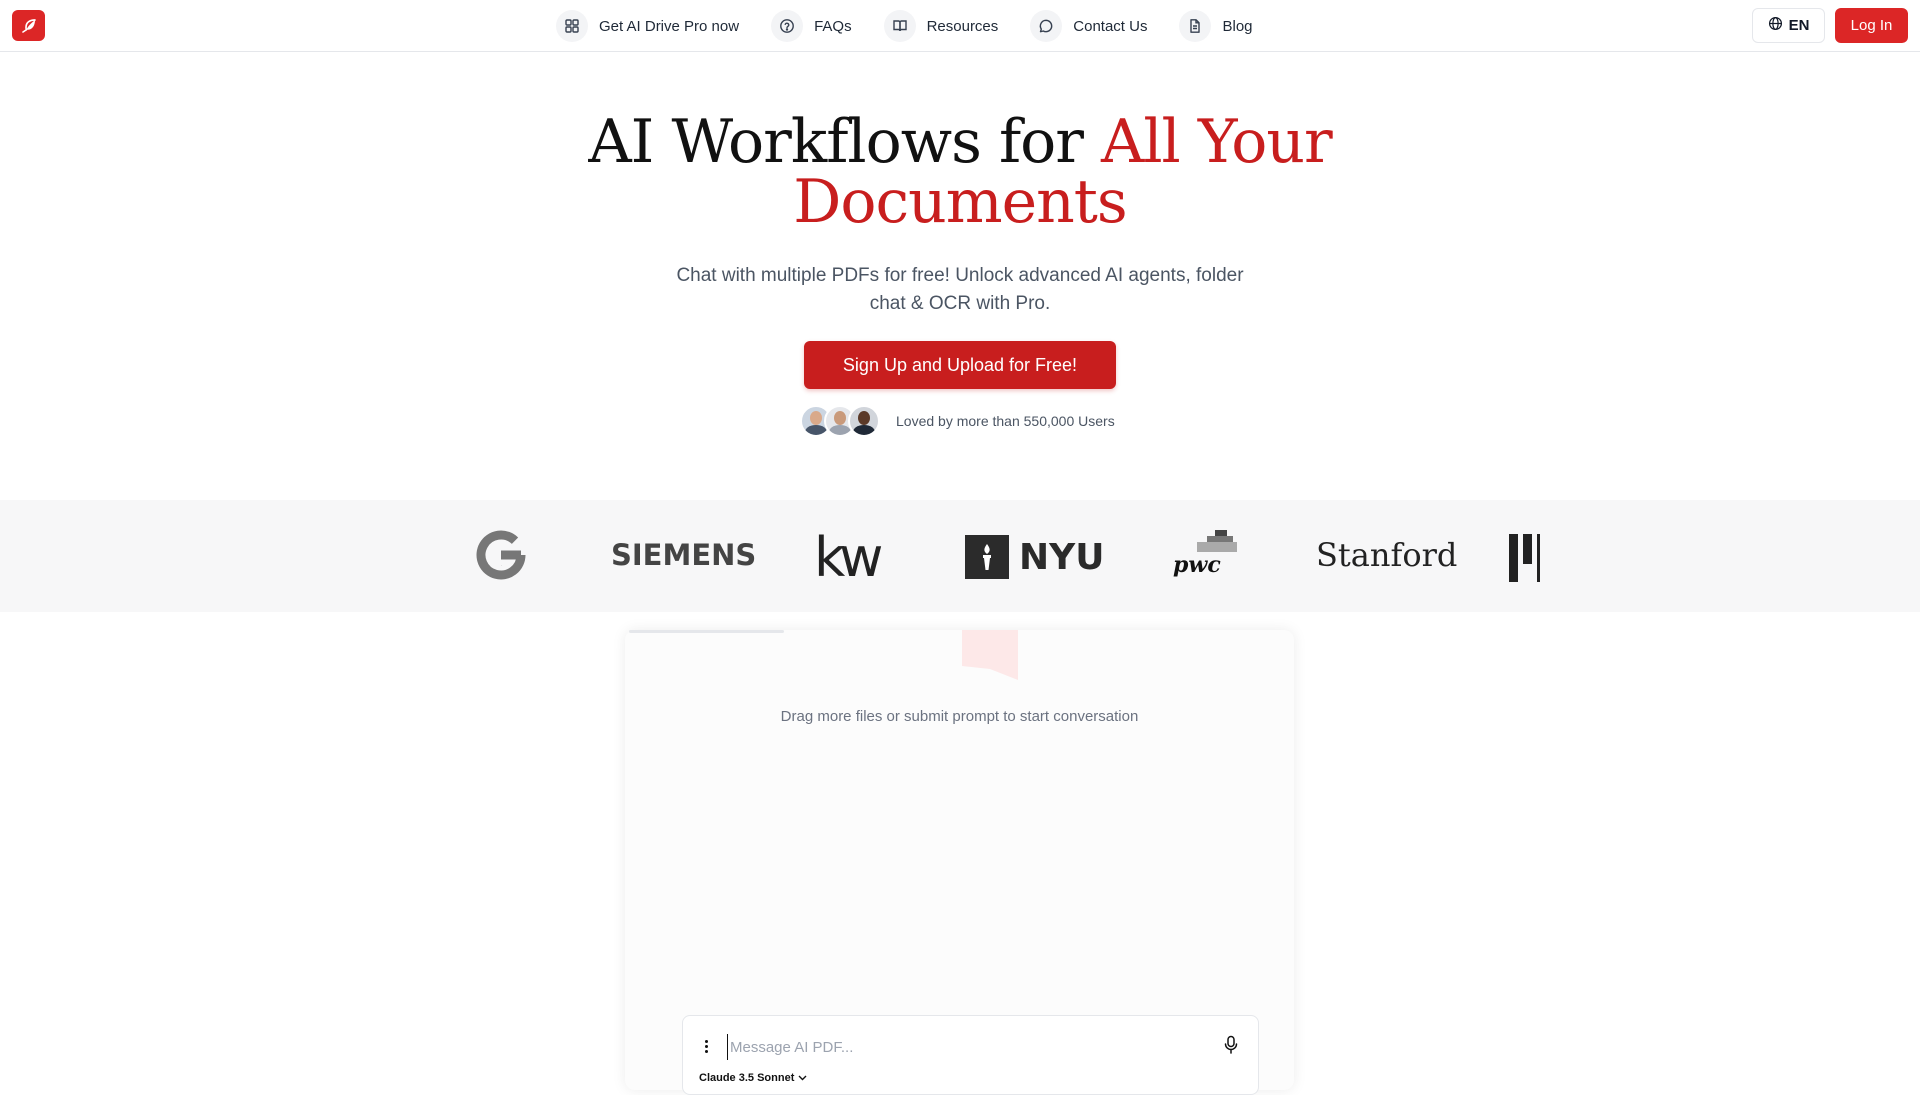  I want to click on nav-blog: Blog, so click(1216, 26).